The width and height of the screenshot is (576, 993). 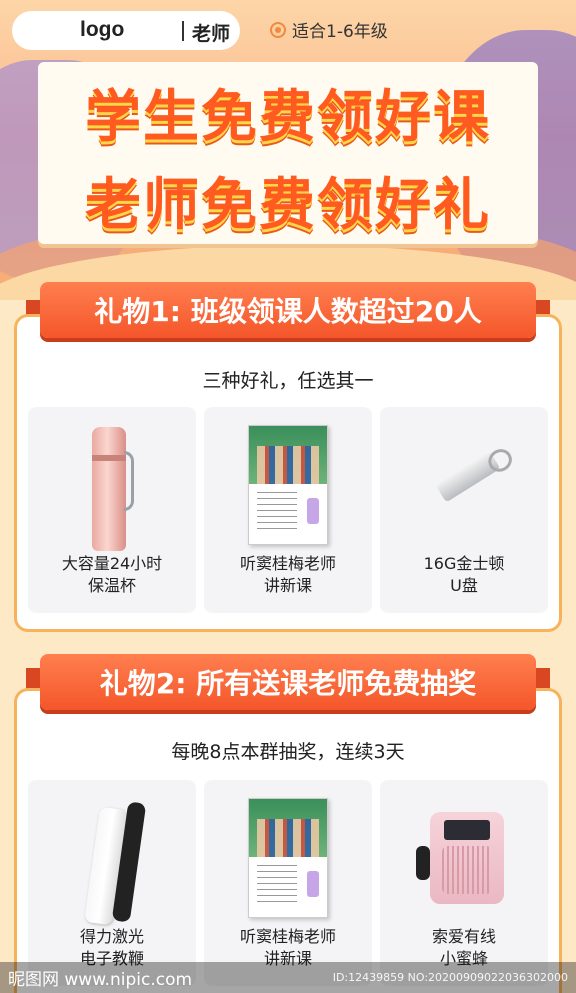 I want to click on logo: logo, so click(x=102, y=29).